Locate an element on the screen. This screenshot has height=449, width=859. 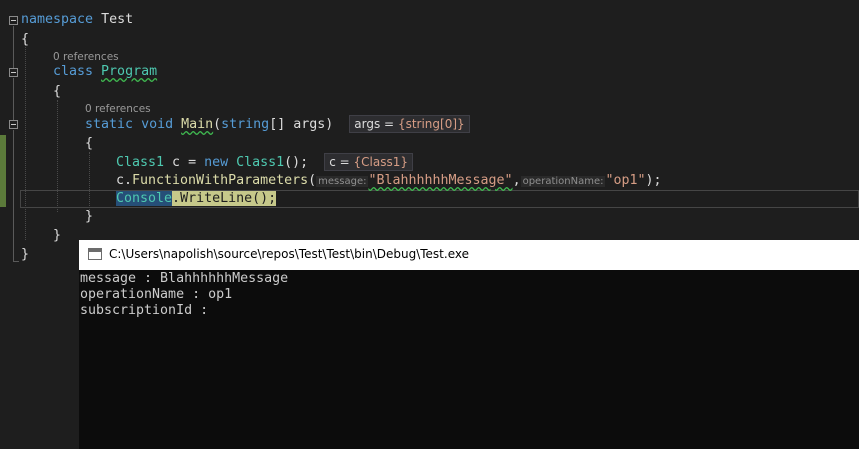
console-output-line: subscriptionId : is located at coordinates (144, 310).